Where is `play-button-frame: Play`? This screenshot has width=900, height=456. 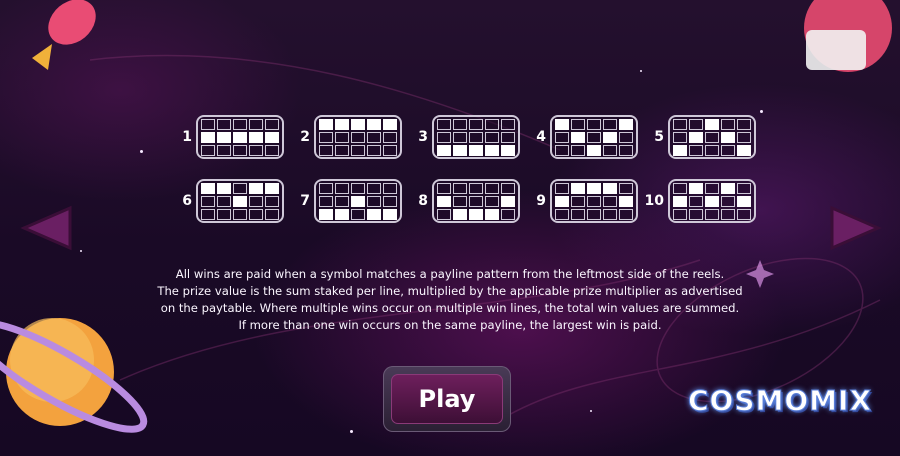 play-button-frame: Play is located at coordinates (447, 399).